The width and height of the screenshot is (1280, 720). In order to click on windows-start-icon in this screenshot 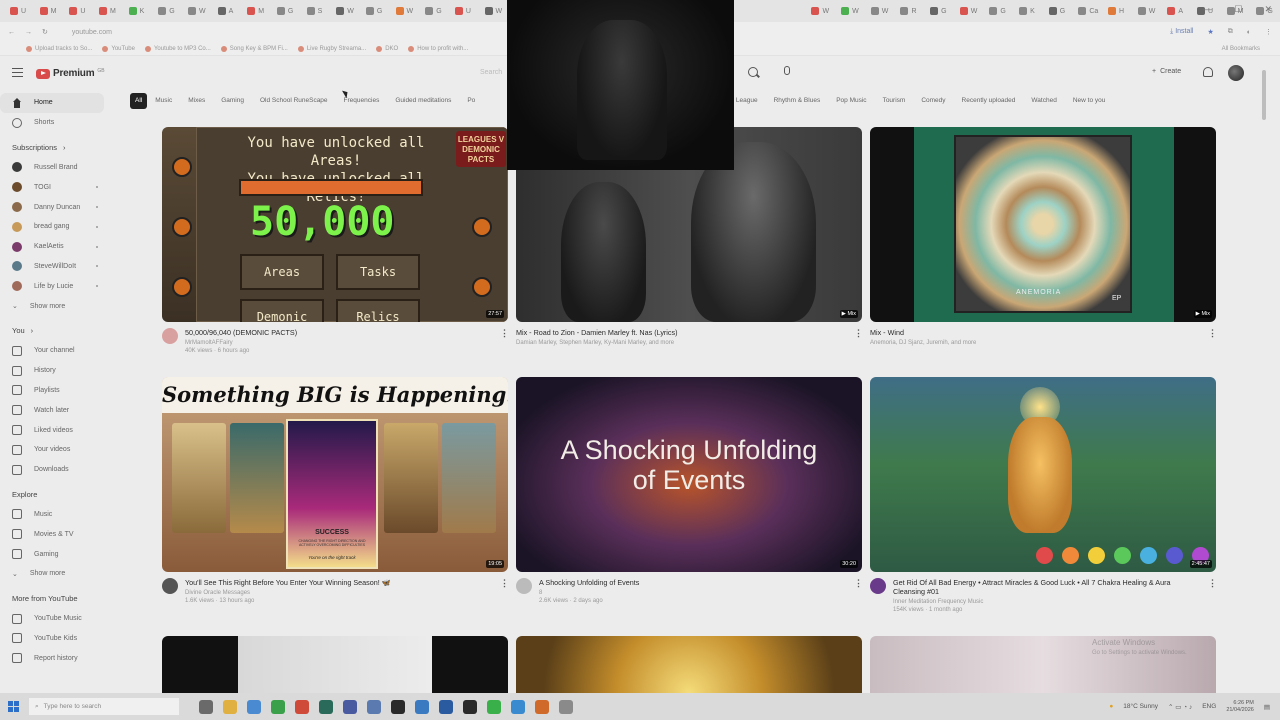, I will do `click(13, 706)`.